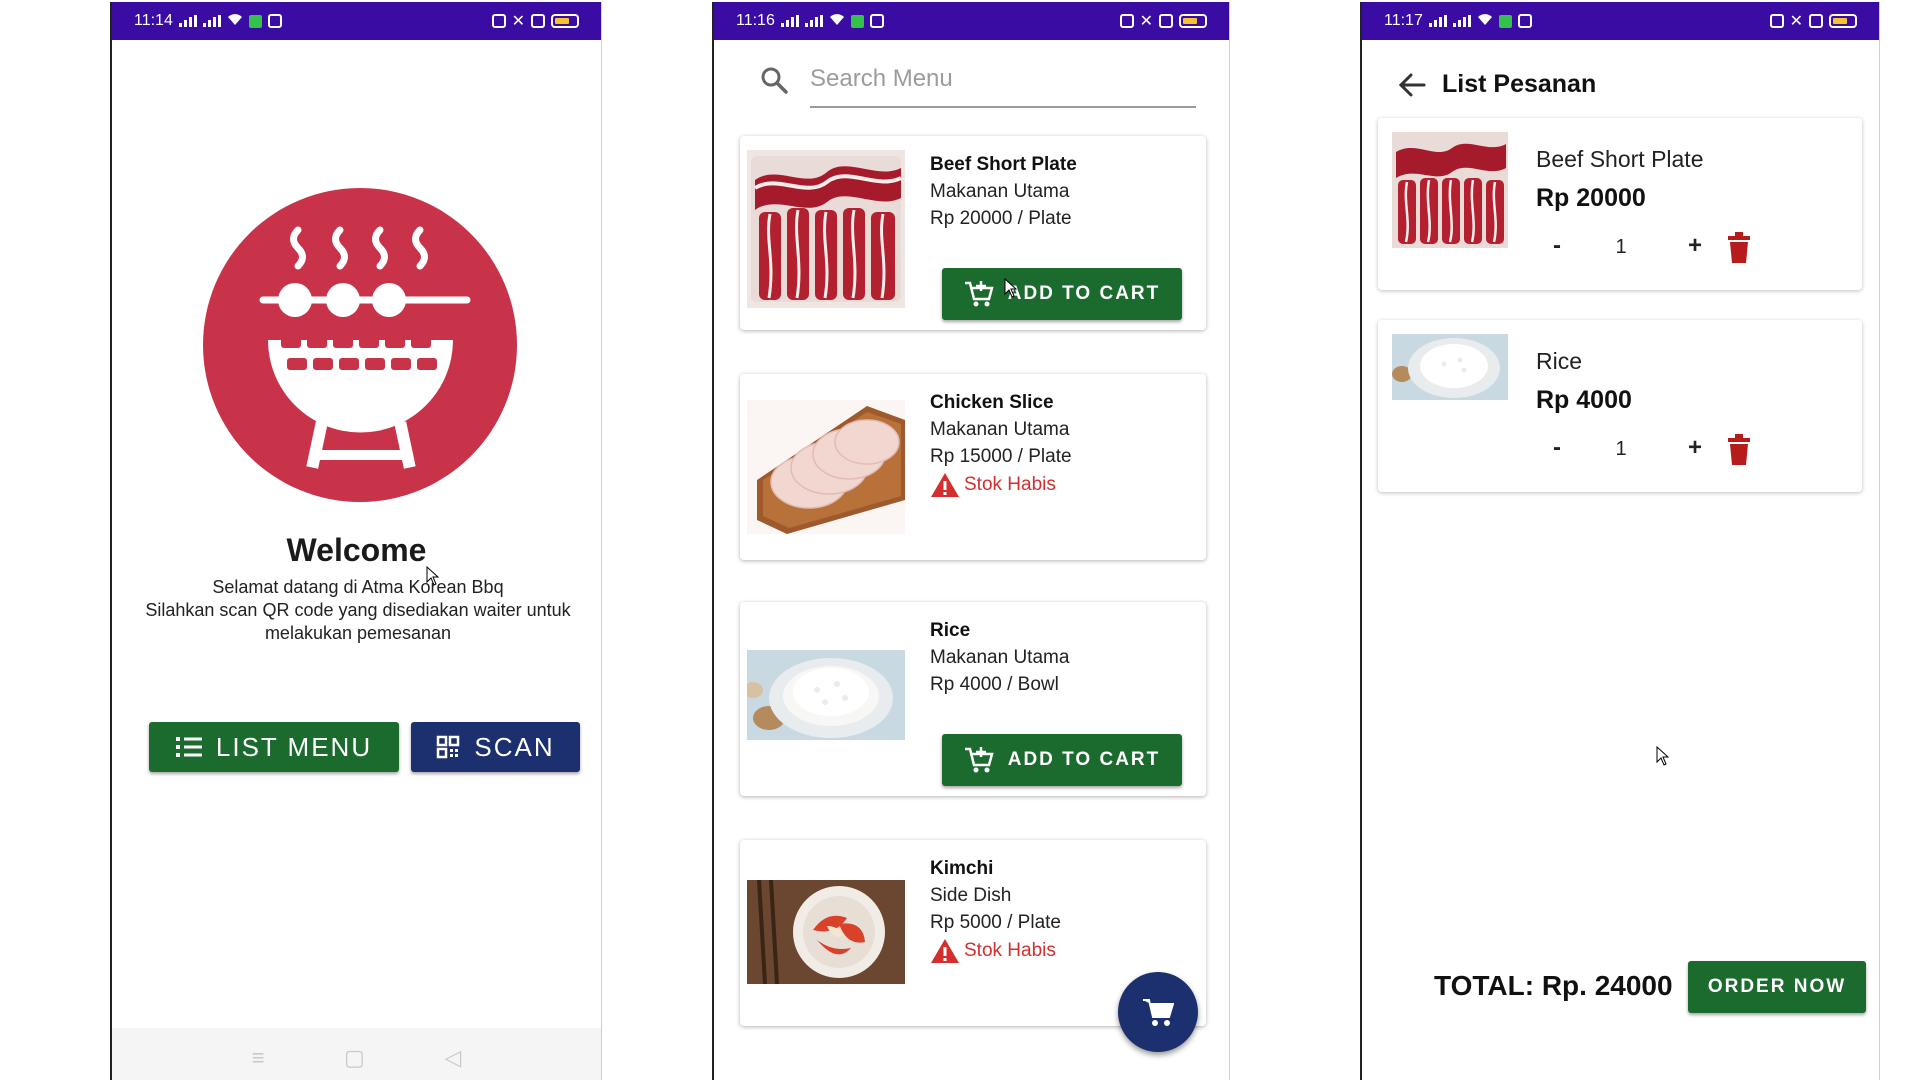 The width and height of the screenshot is (1920, 1080). What do you see at coordinates (1003, 80) in the screenshot?
I see `search-input` at bounding box center [1003, 80].